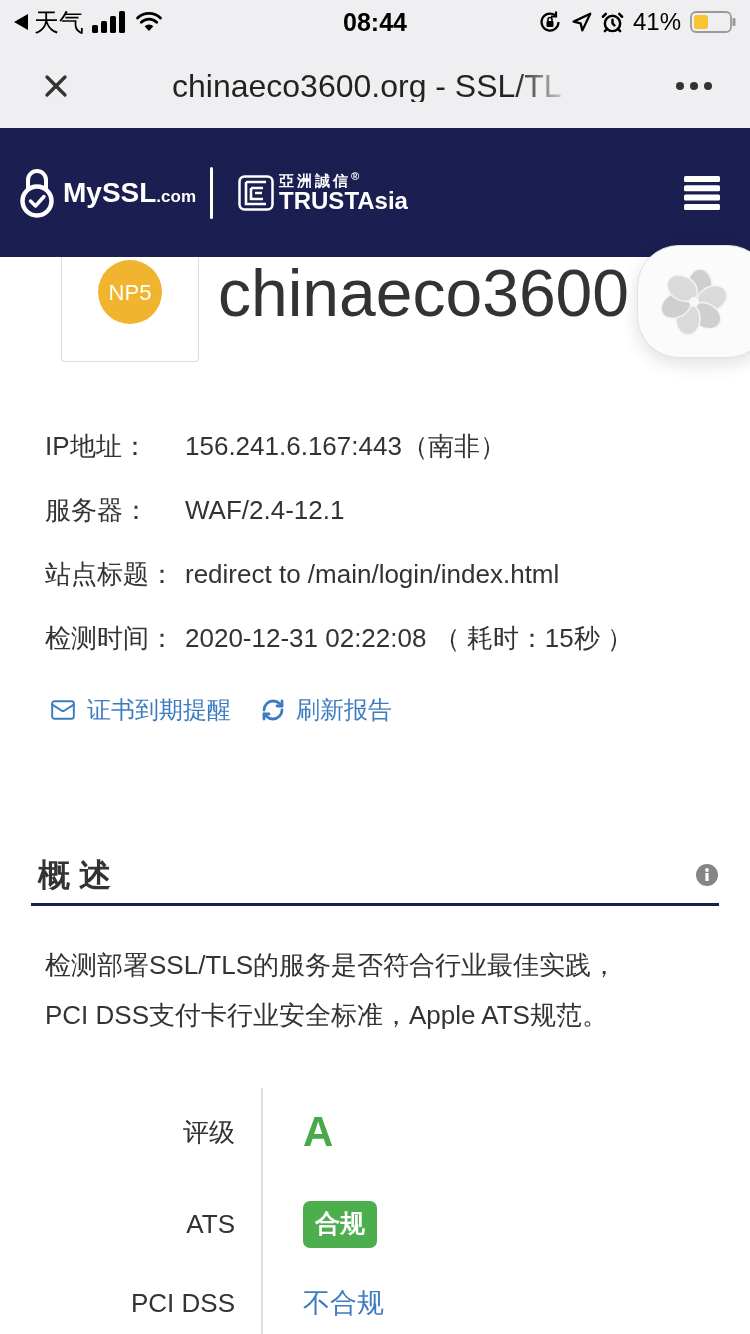 This screenshot has height=1334, width=750. I want to click on detail-label: 检测时间：, so click(110, 638).